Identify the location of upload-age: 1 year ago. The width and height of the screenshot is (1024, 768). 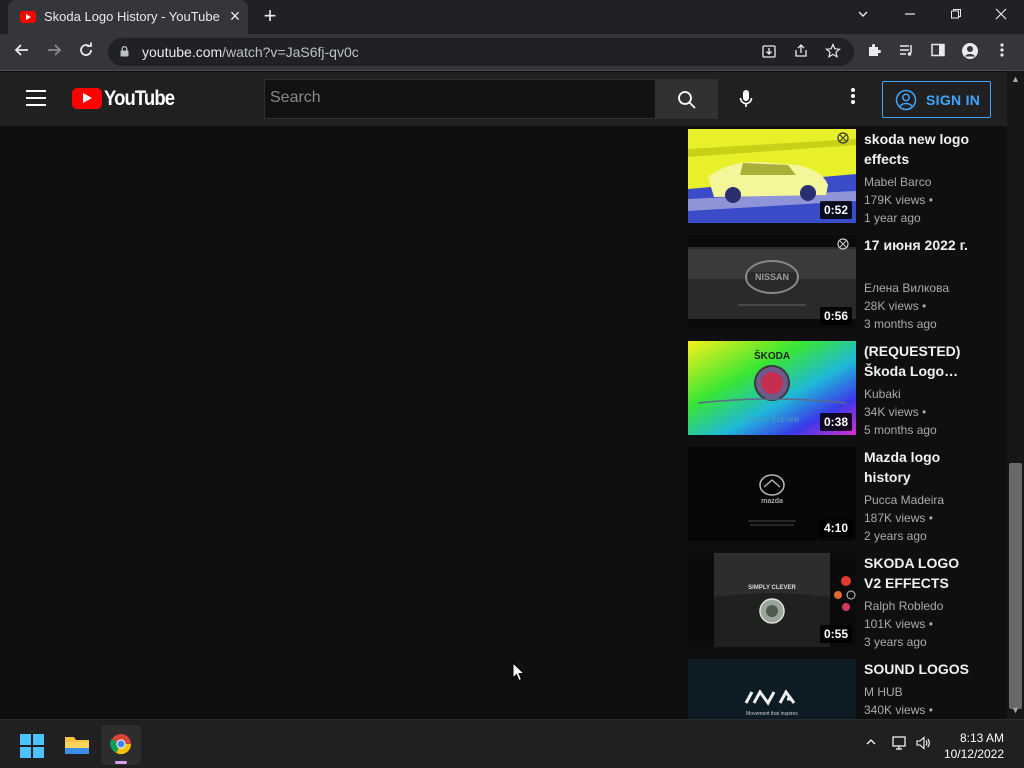
(892, 218).